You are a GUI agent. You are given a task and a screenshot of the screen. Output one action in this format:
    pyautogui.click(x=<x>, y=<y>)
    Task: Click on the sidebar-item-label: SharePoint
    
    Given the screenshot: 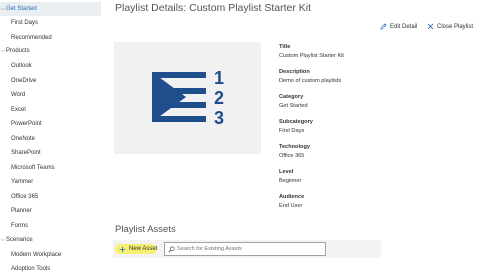 What is the action you would take?
    pyautogui.click(x=26, y=153)
    